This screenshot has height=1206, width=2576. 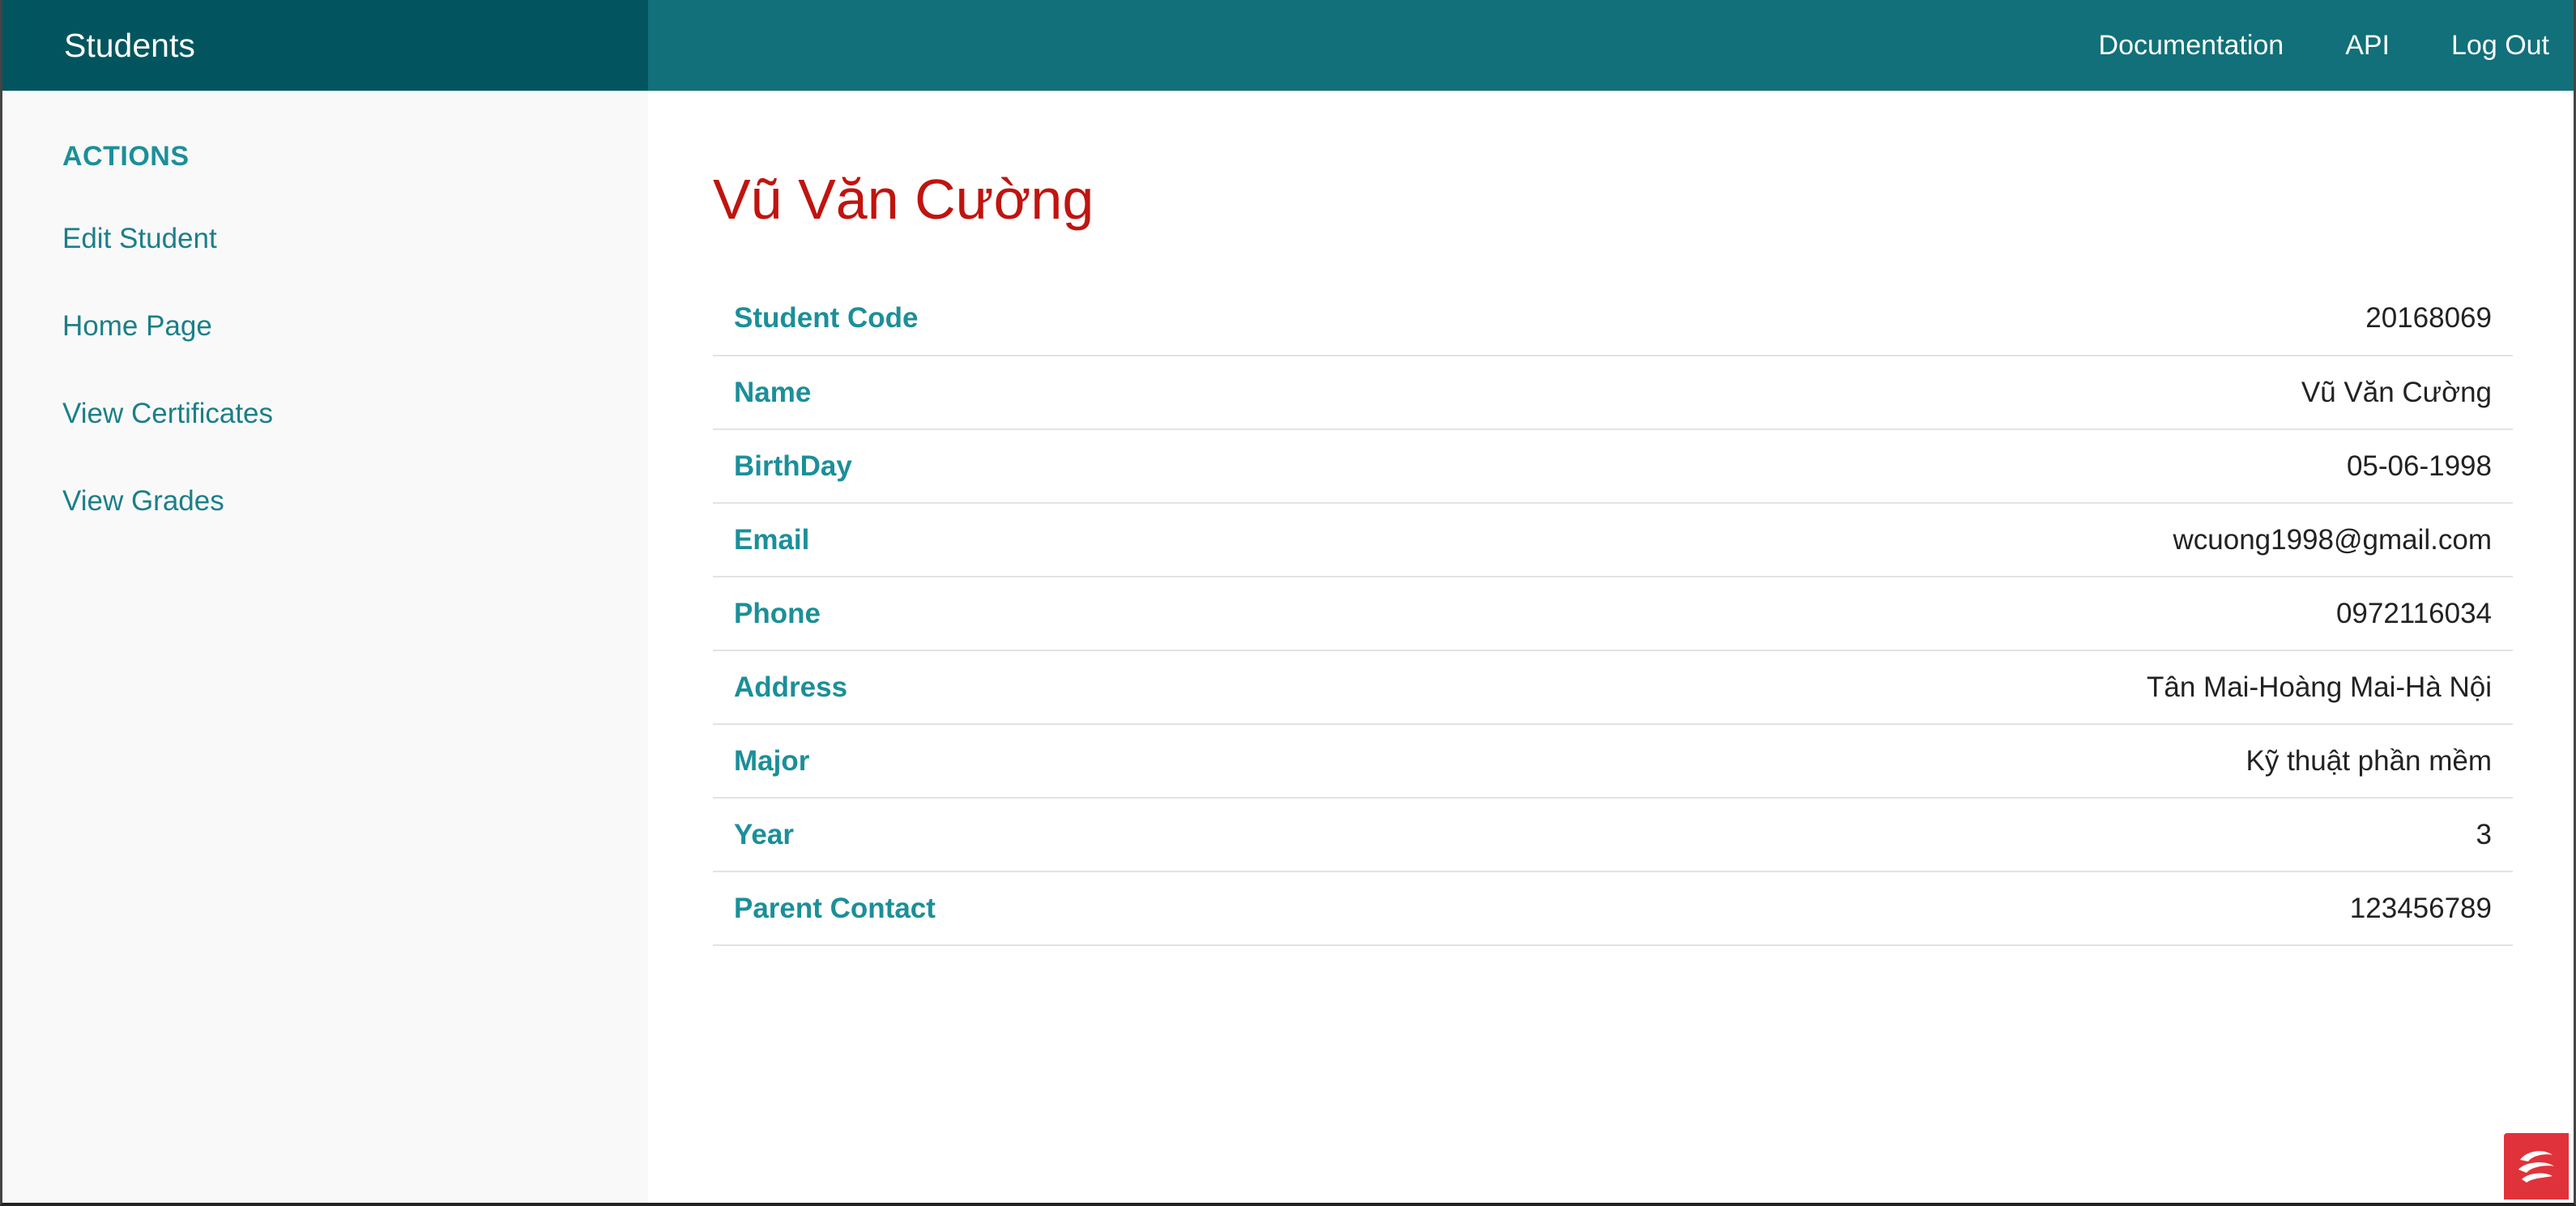 I want to click on row-value: 3, so click(x=2484, y=834).